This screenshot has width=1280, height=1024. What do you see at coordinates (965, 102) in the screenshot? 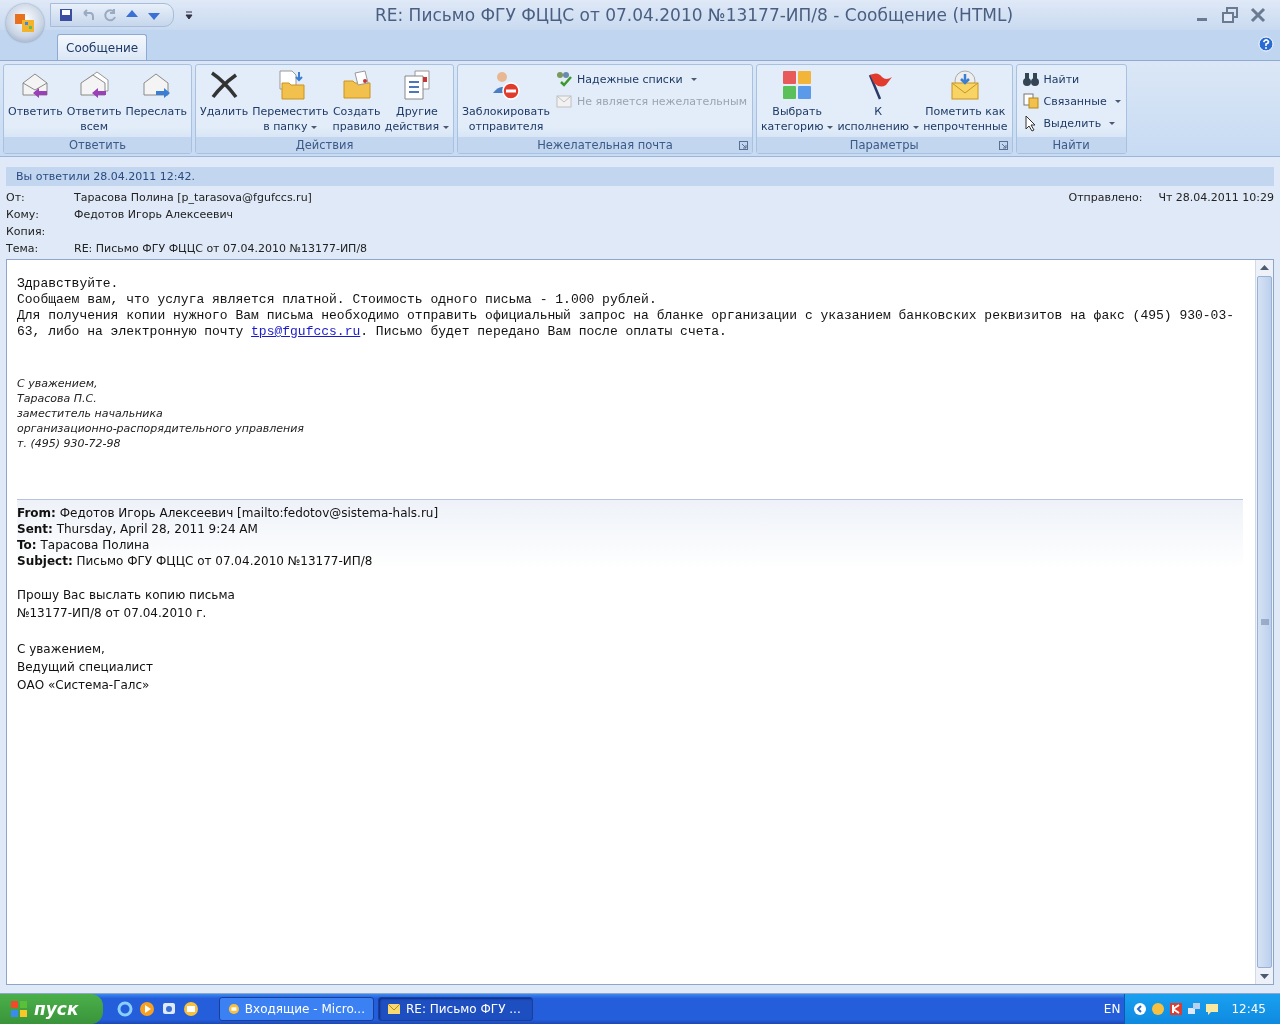
I see `ribbon-button: Пометить как непрочтенные` at bounding box center [965, 102].